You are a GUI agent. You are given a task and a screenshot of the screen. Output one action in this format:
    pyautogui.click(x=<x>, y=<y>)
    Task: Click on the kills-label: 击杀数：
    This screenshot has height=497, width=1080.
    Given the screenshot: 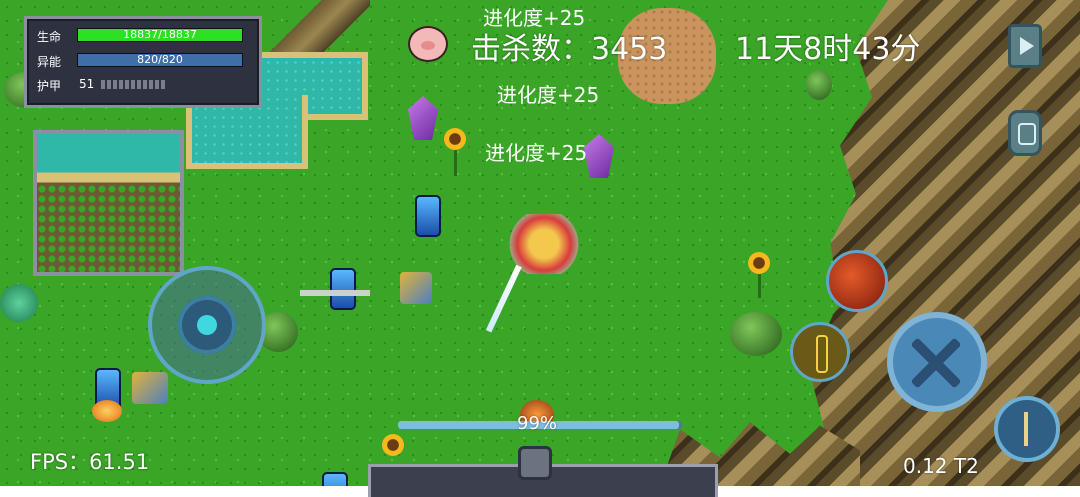 What is the action you would take?
    pyautogui.click(x=531, y=49)
    